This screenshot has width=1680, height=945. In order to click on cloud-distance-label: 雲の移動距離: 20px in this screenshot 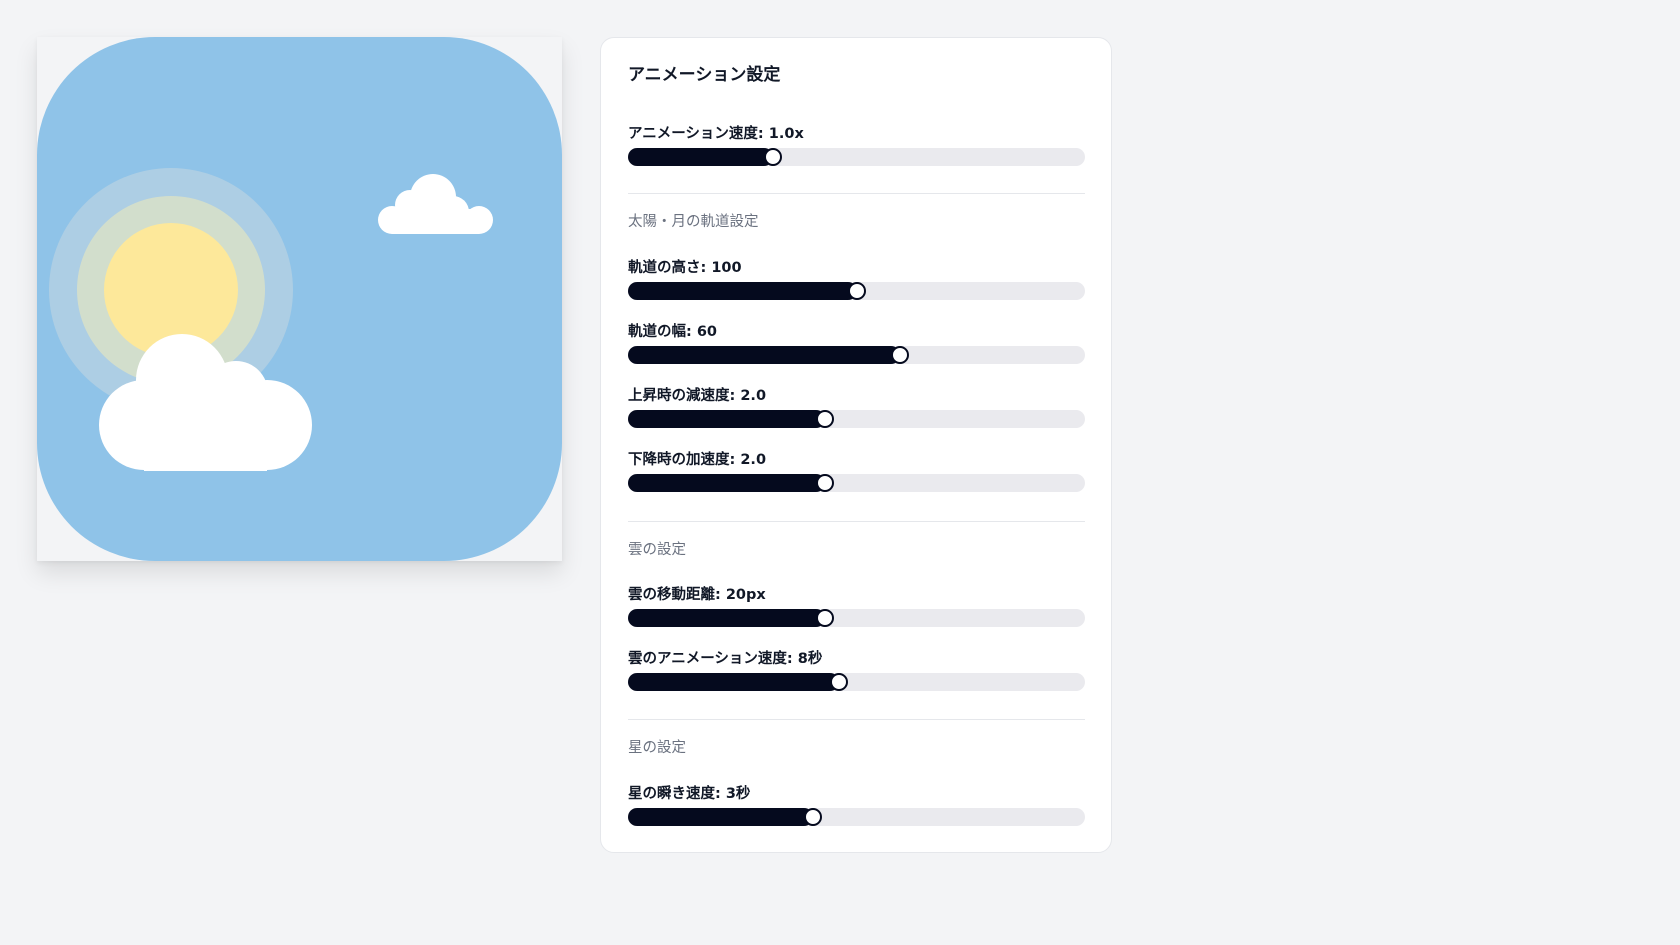, I will do `click(697, 595)`.